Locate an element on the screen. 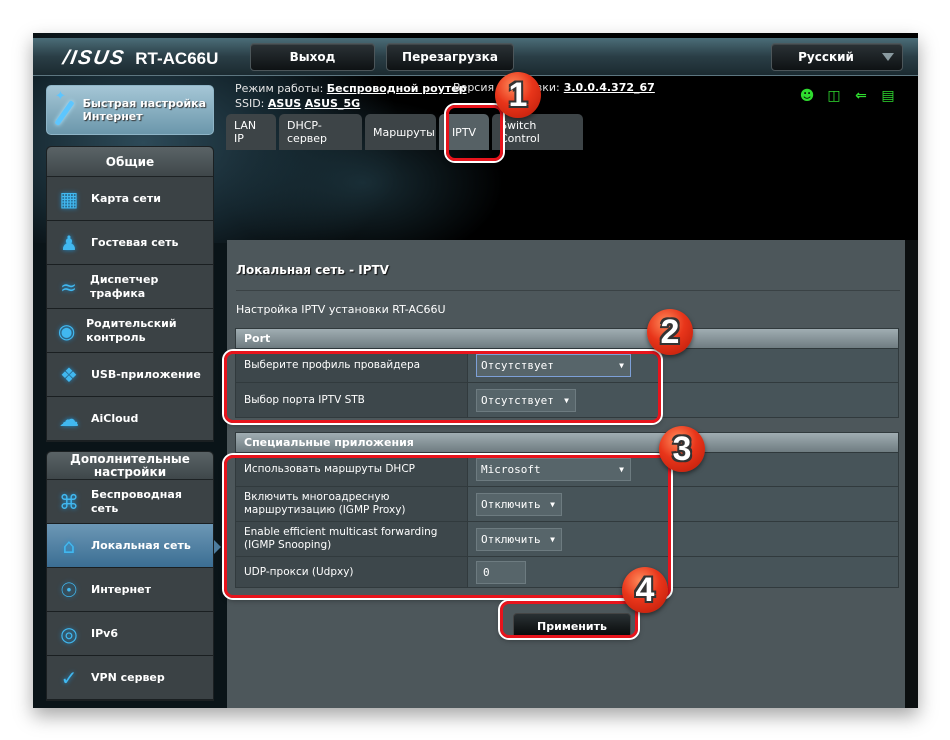 The width and height of the screenshot is (950, 740). ssid-link-5g: ASUS_5G is located at coordinates (332, 103).